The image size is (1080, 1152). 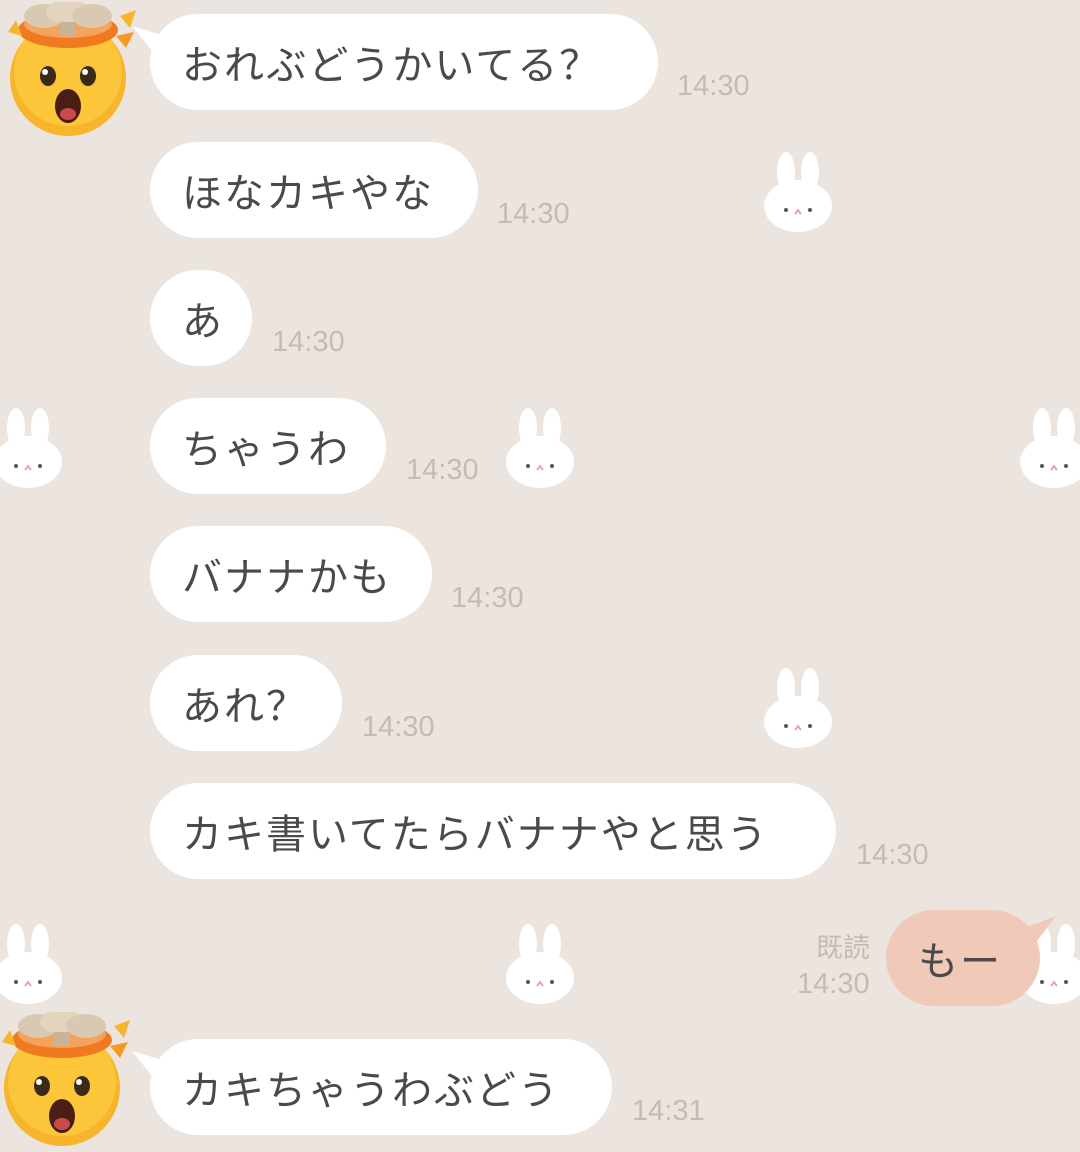 I want to click on message-bubble: バナナかも, so click(x=291, y=574).